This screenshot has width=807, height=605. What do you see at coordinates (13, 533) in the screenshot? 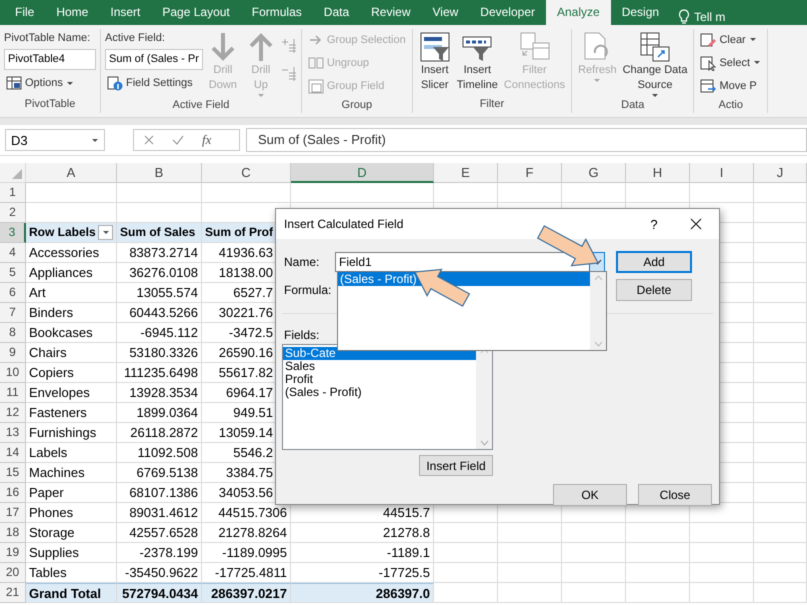
I see `row-header: 18` at bounding box center [13, 533].